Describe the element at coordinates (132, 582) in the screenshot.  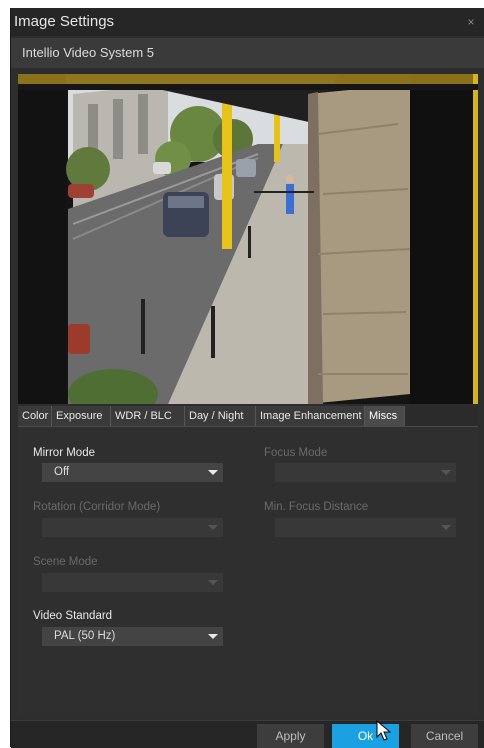
I see `scene-mode-dropdown` at that location.